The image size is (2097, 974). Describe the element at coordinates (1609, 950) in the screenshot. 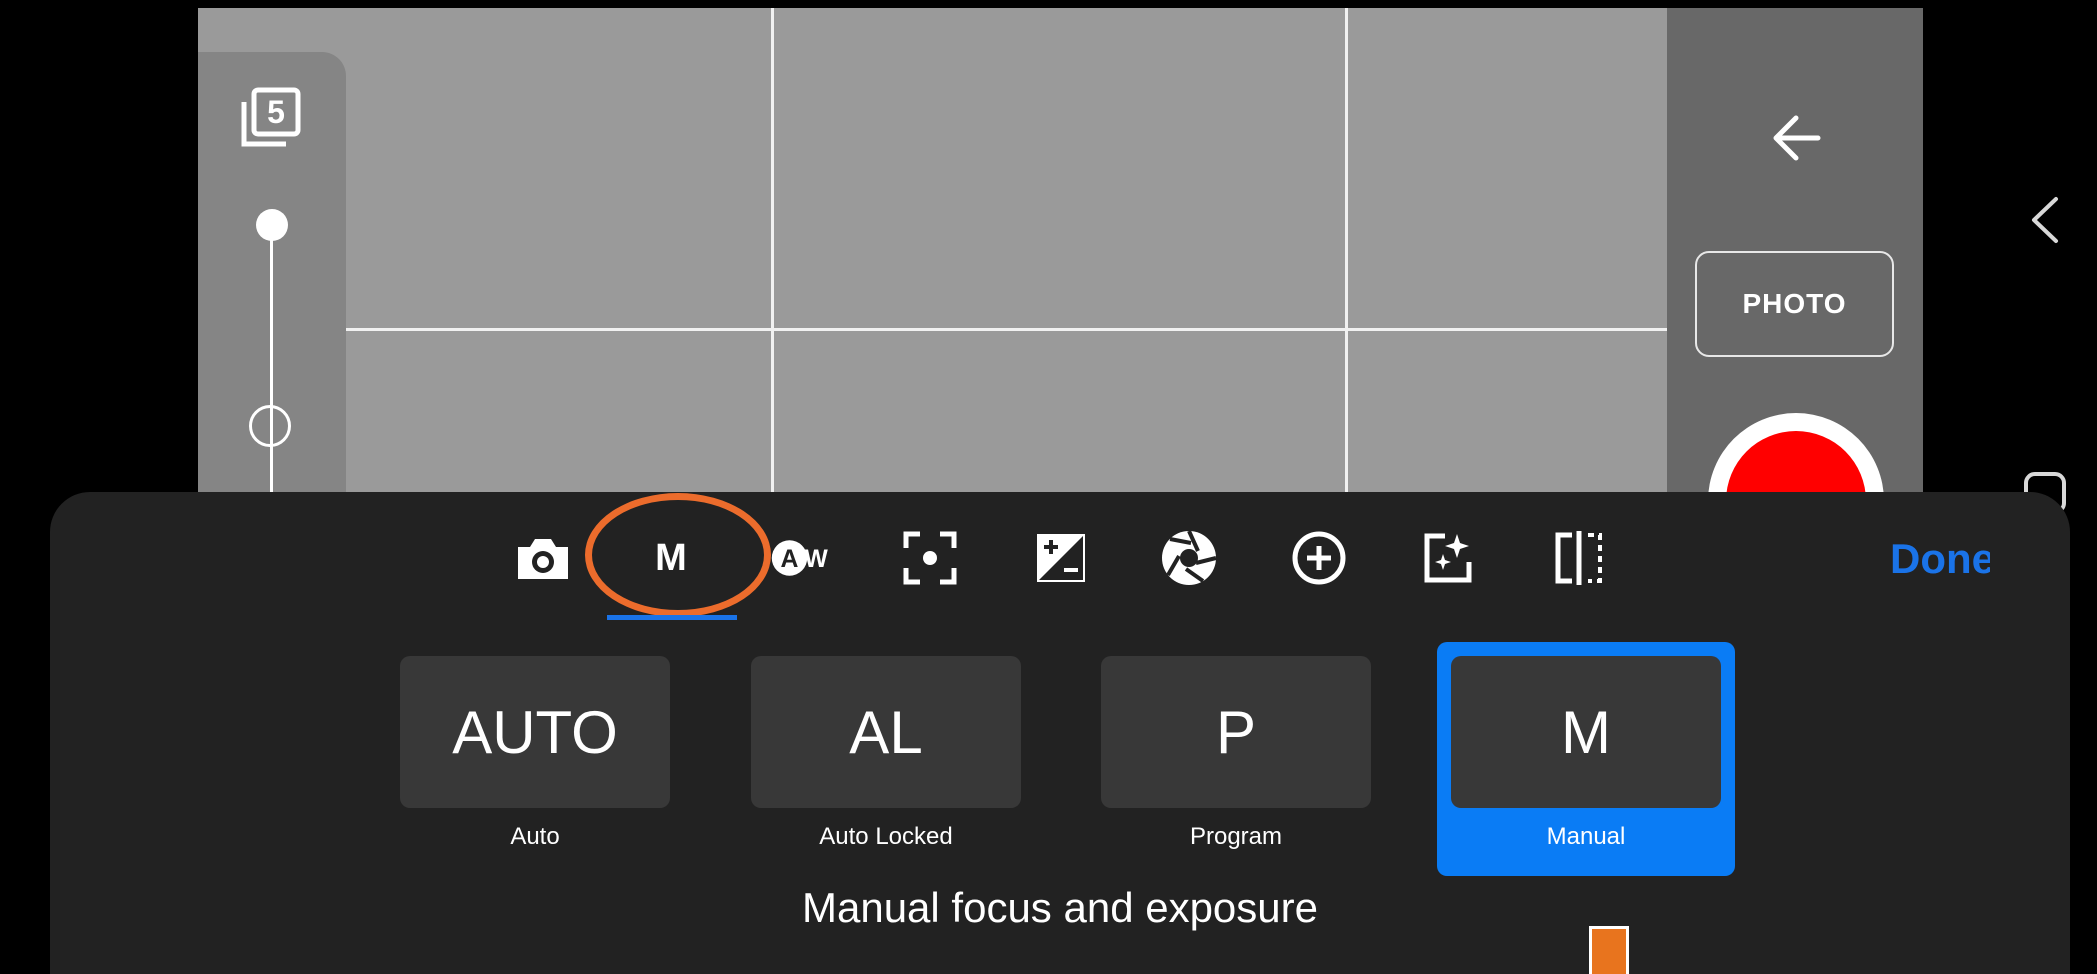

I see `slider-marker` at that location.